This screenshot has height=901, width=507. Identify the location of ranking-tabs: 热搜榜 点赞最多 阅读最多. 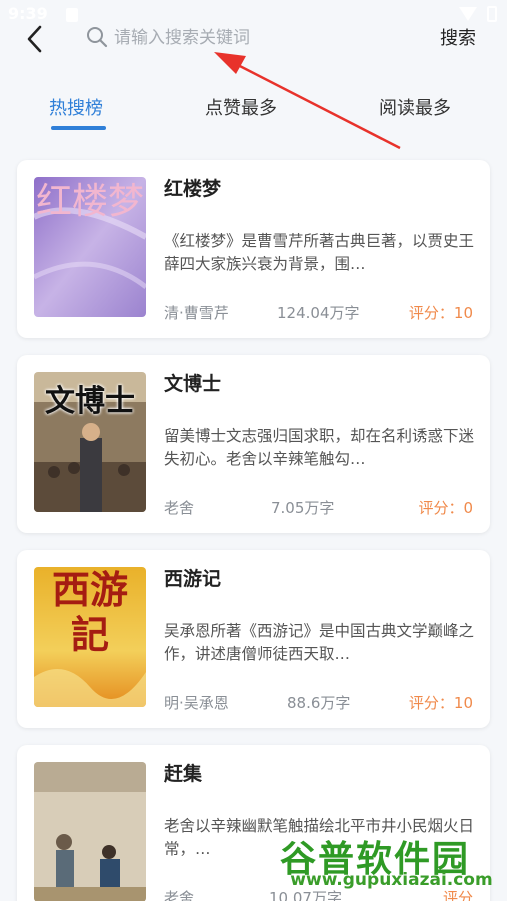
(253, 109).